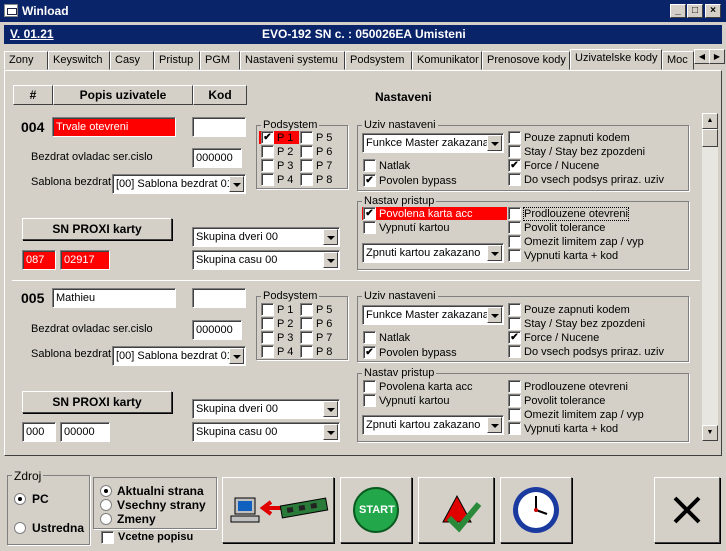  Describe the element at coordinates (678, 60) in the screenshot. I see `tab-moc: Moc` at that location.